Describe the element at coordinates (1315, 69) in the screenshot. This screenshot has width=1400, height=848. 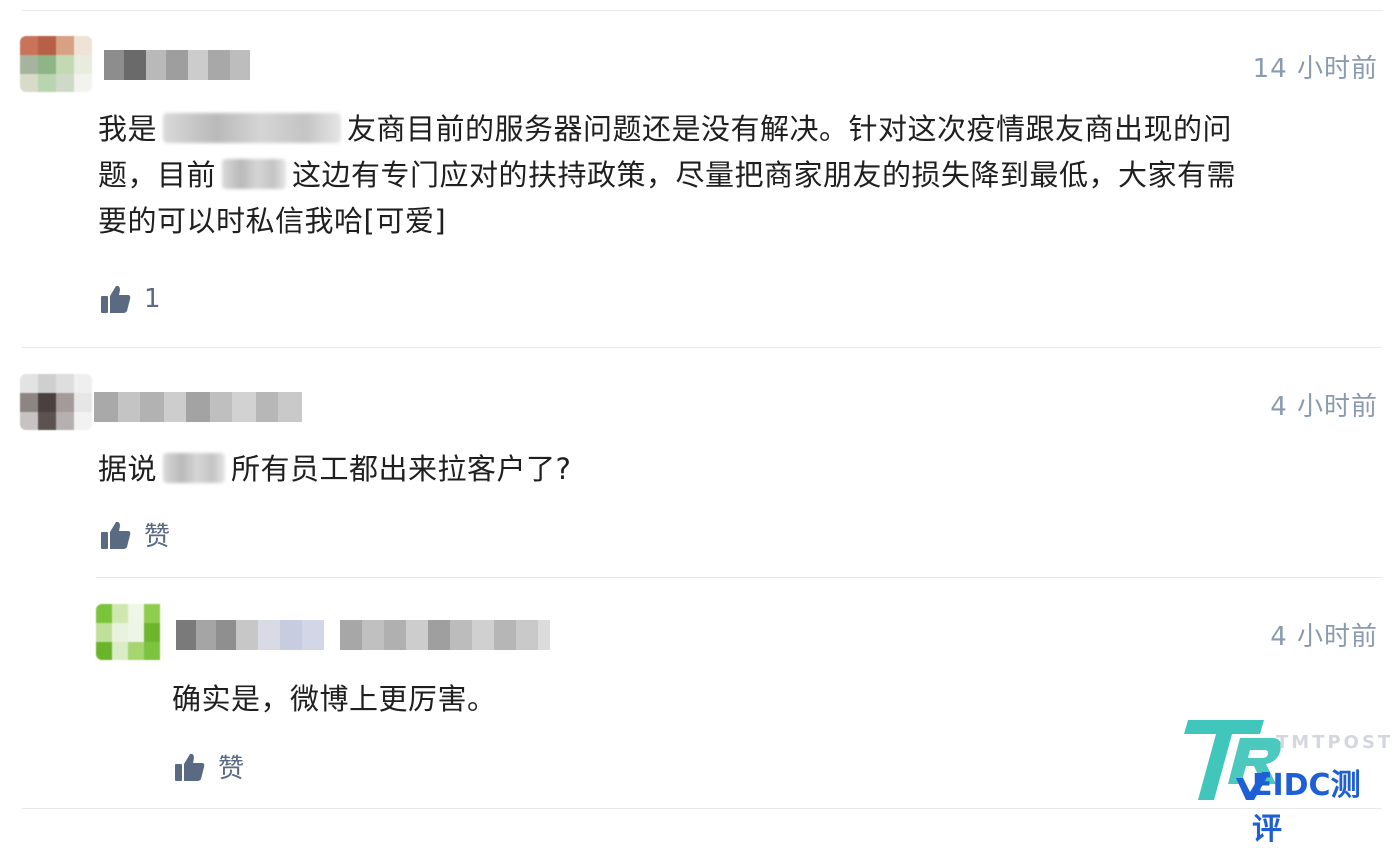
I see `timestamp: 14 小时前` at that location.